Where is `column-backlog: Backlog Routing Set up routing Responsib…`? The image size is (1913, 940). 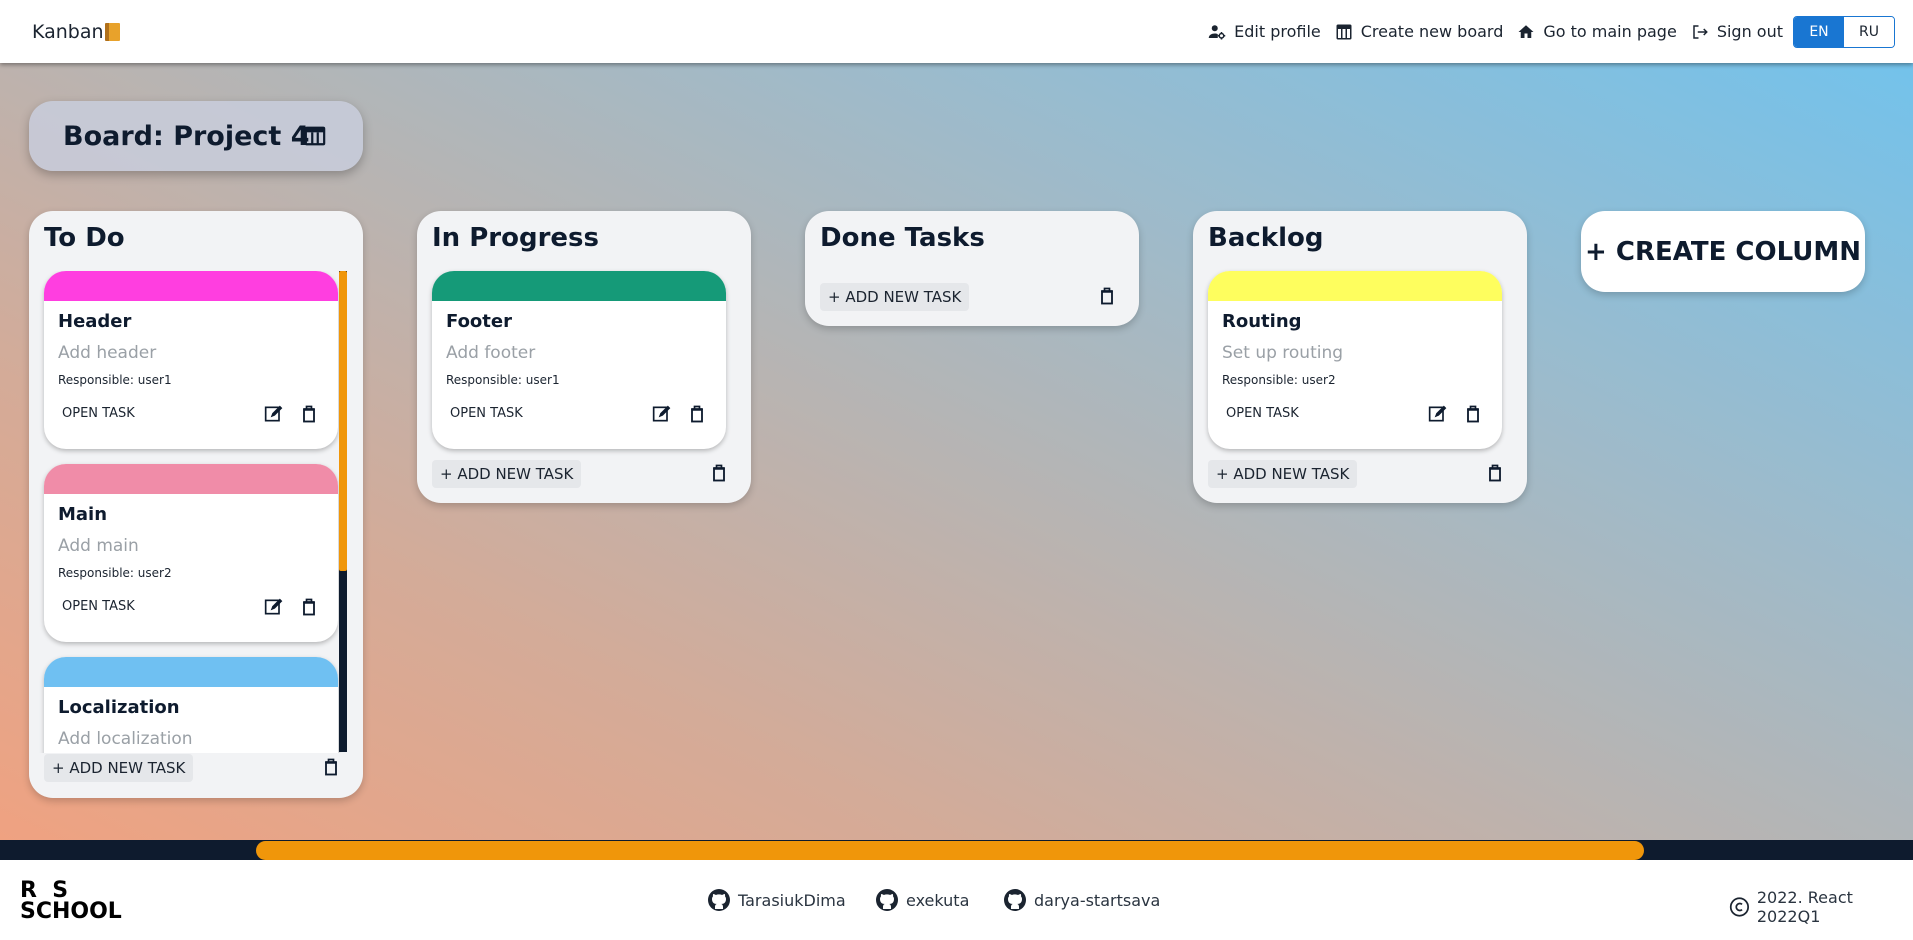 column-backlog: Backlog Routing Set up routing Responsib… is located at coordinates (1360, 357).